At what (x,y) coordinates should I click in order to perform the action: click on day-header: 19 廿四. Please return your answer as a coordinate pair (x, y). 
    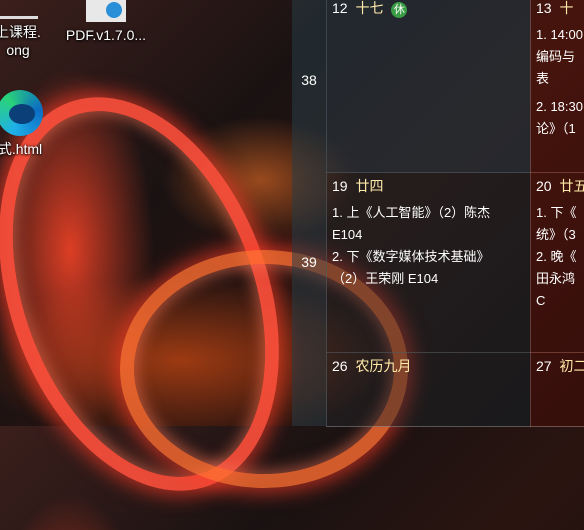
    Looking at the image, I should click on (428, 184).